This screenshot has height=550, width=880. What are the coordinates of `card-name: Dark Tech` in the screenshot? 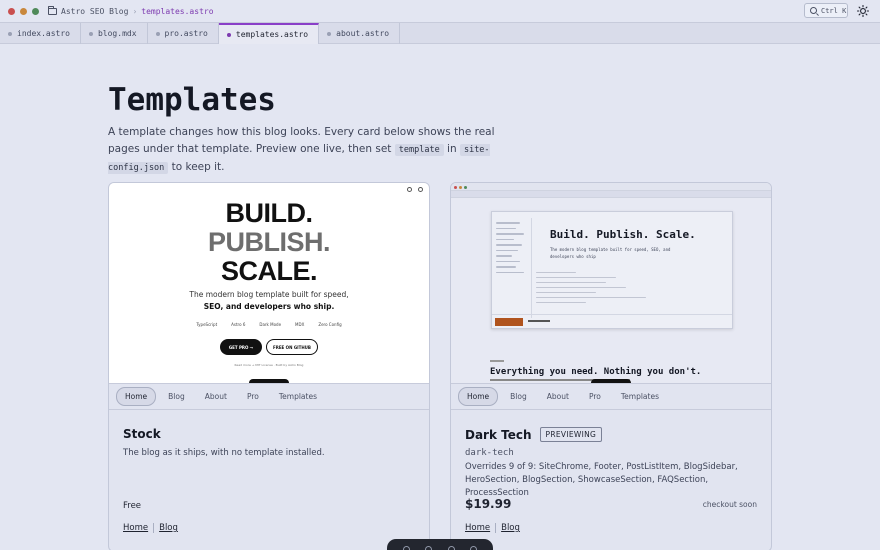 It's located at (498, 434).